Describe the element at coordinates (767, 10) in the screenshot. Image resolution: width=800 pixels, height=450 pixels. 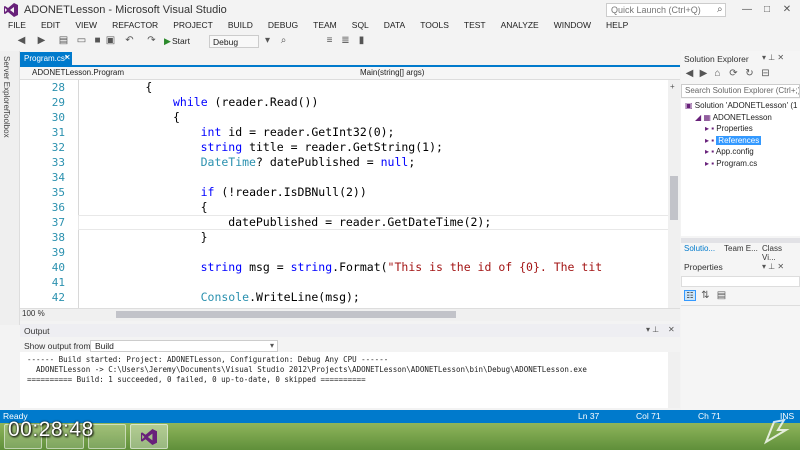
I see `maximize-icon: □` at that location.